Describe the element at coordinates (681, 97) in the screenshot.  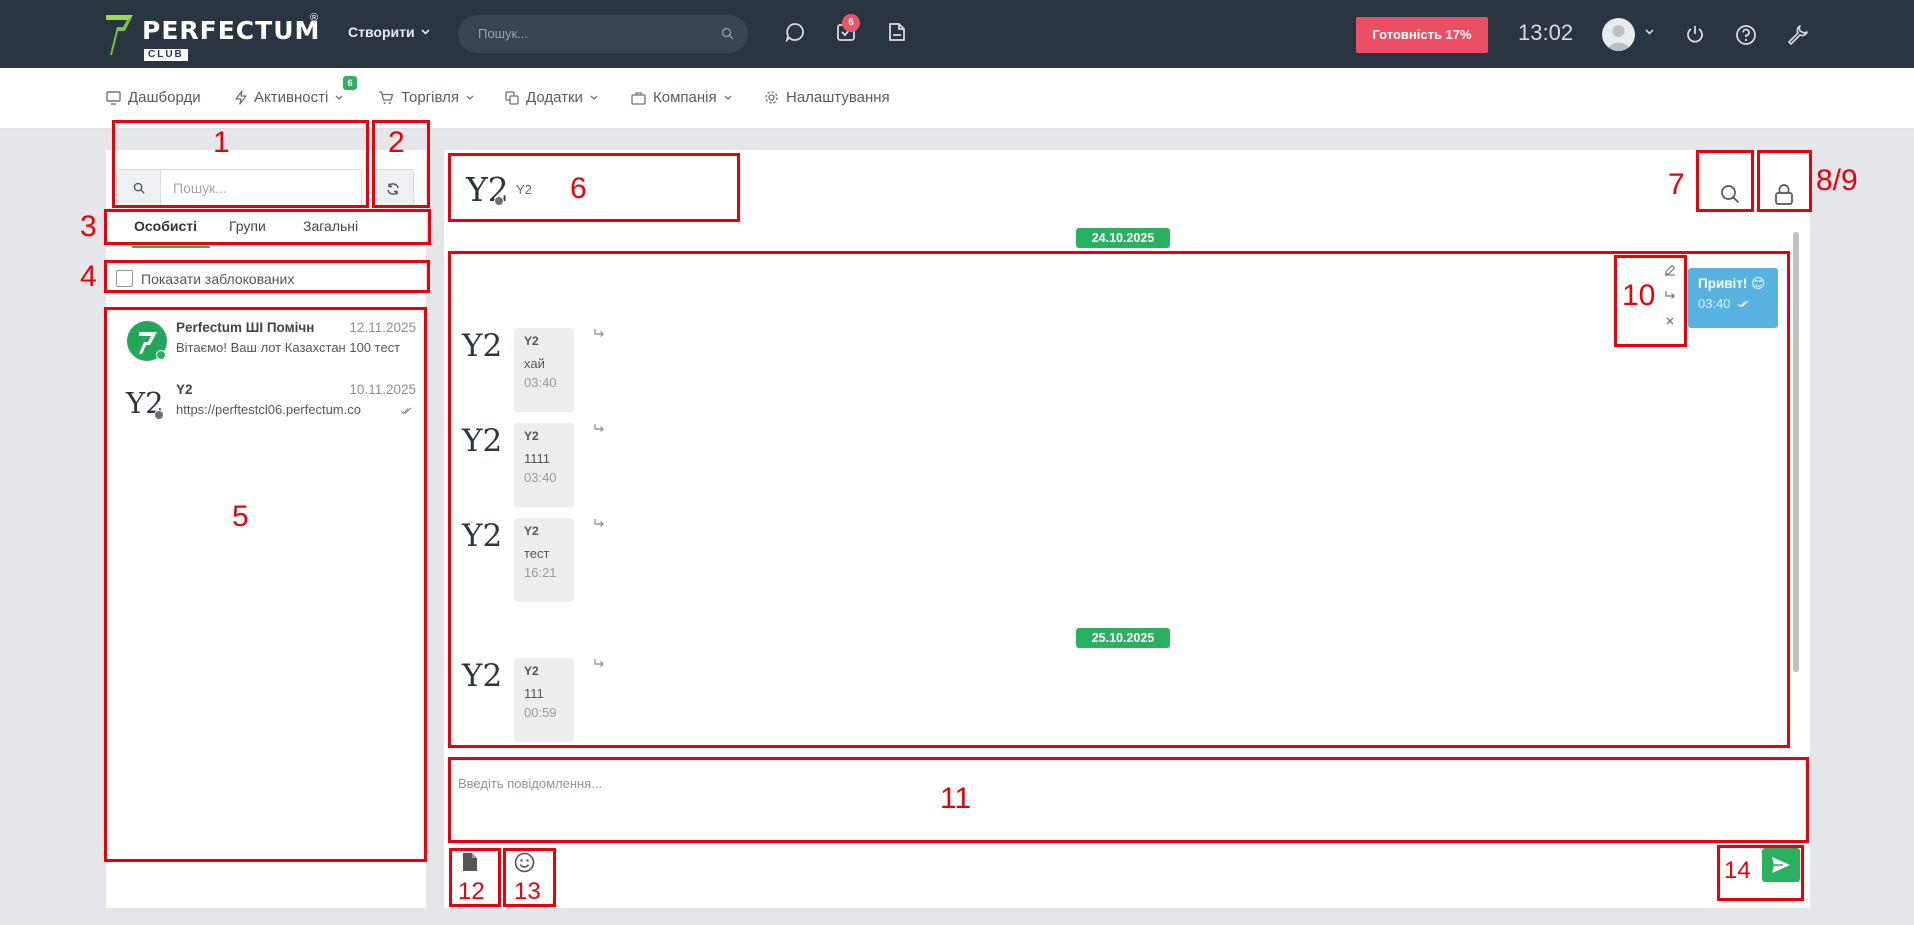
I see `menu-item-company: Компанія` at that location.